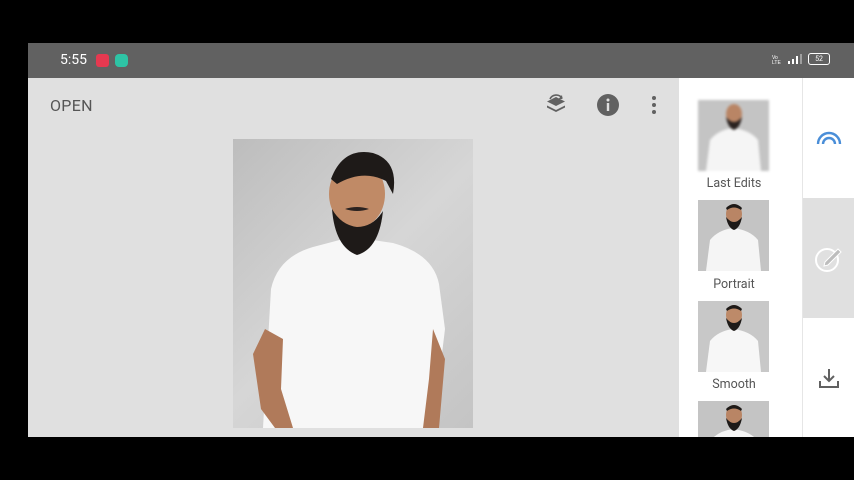 This screenshot has width=854, height=480. What do you see at coordinates (734, 384) in the screenshot?
I see `look-label: Smooth` at bounding box center [734, 384].